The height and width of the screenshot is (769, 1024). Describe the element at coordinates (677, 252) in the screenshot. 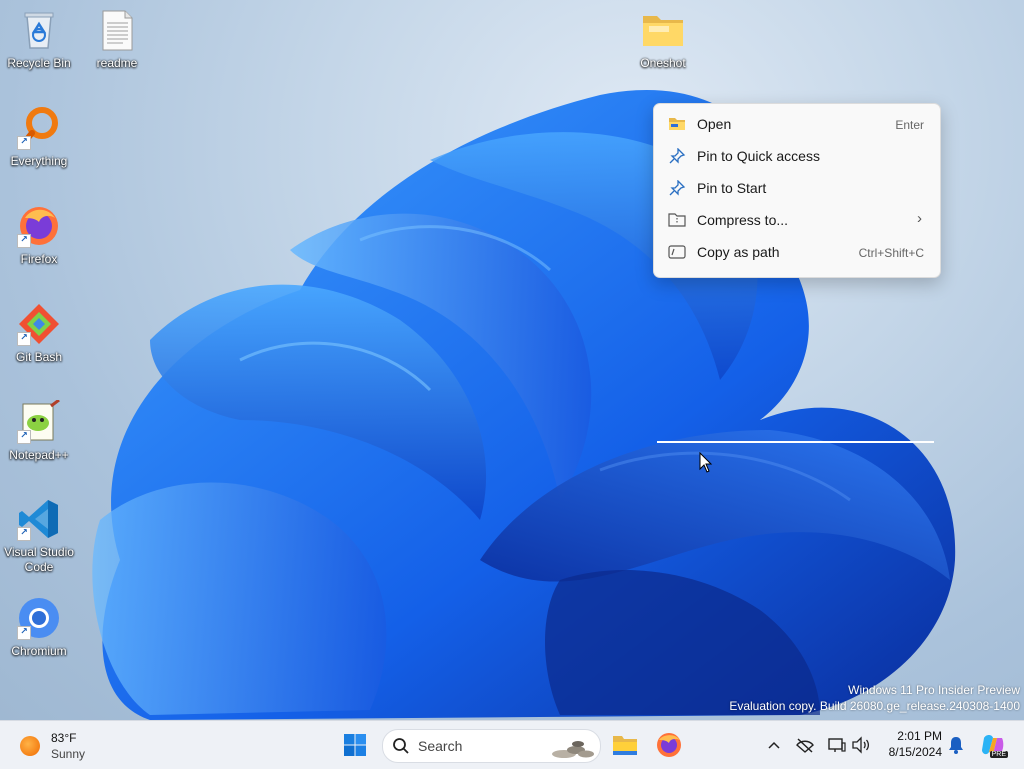

I see `copy-path-icon` at that location.